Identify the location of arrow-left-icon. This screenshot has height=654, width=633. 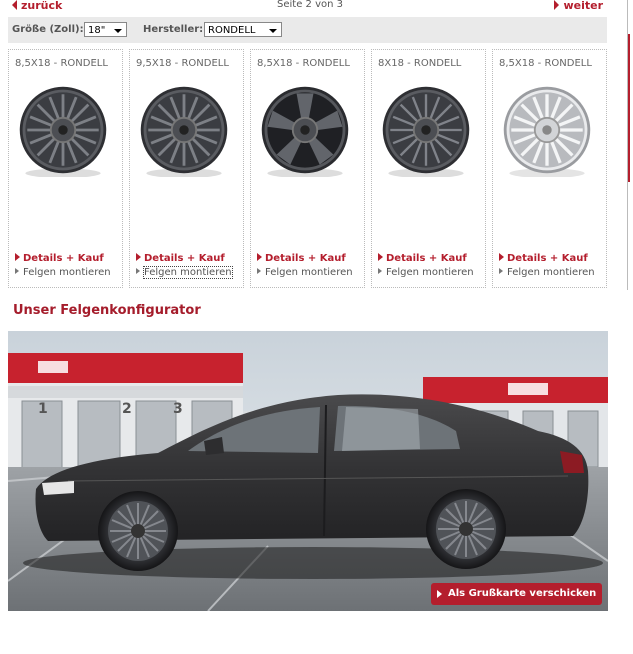
(14, 5).